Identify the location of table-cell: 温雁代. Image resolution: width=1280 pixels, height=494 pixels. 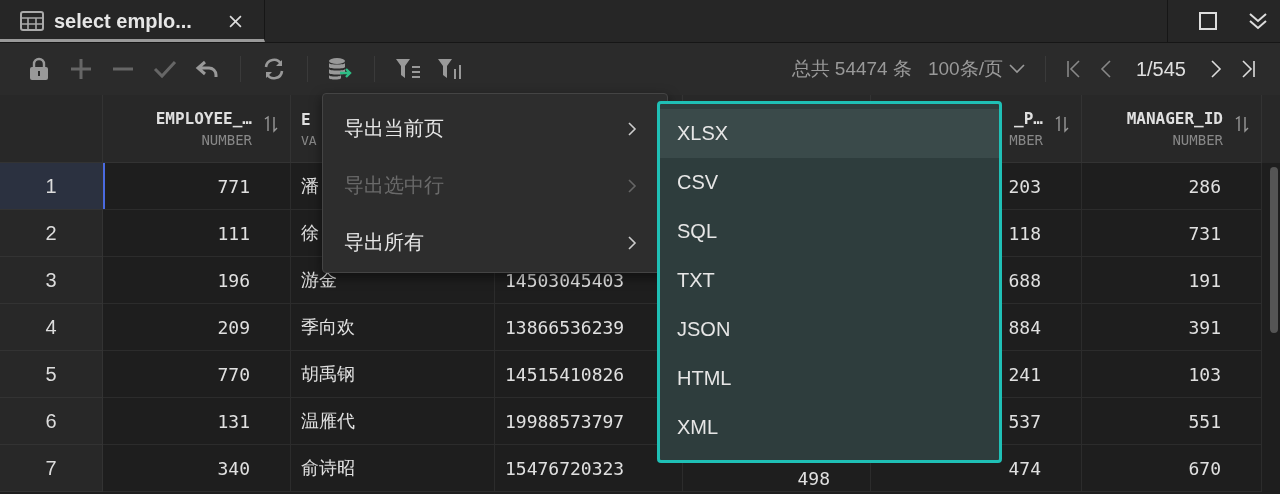
(328, 421).